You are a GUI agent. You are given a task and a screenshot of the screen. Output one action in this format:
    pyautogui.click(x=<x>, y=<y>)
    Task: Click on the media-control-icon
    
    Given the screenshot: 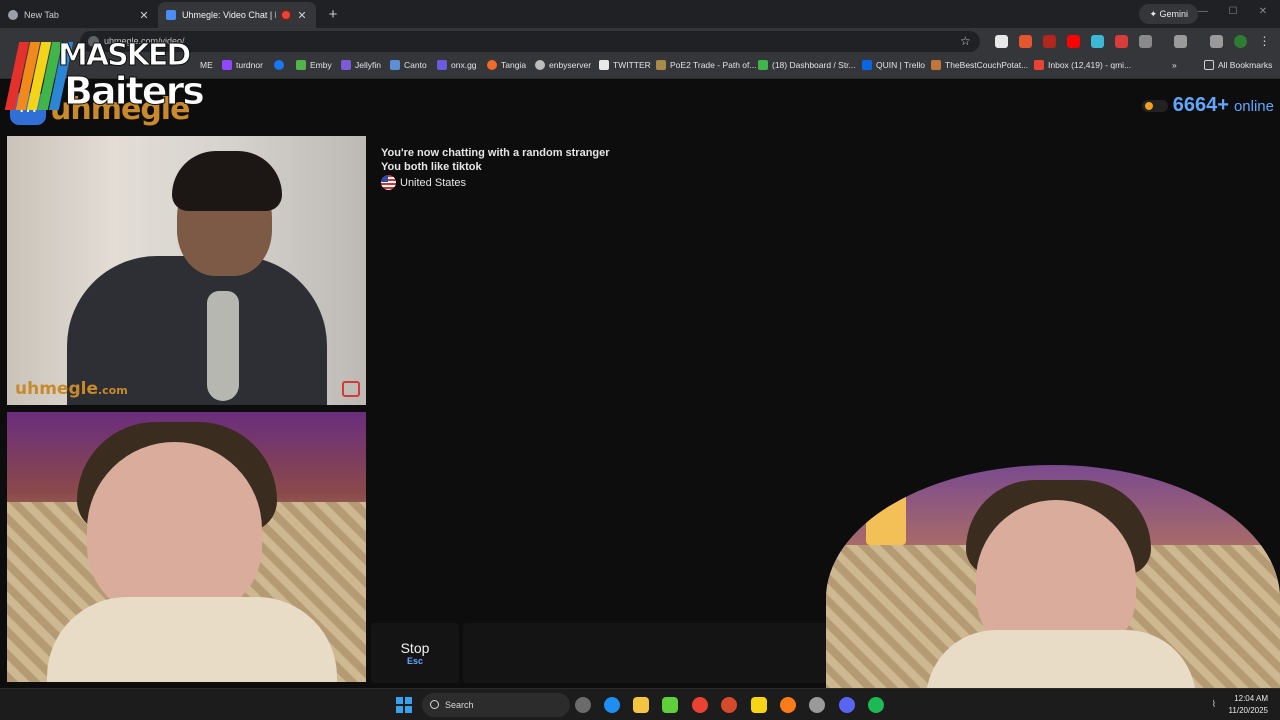 What is the action you would take?
    pyautogui.click(x=1216, y=41)
    